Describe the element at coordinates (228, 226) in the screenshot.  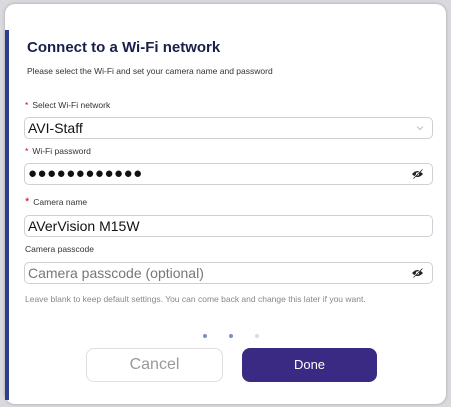
I see `camera-name-field: AVerVision M15W` at that location.